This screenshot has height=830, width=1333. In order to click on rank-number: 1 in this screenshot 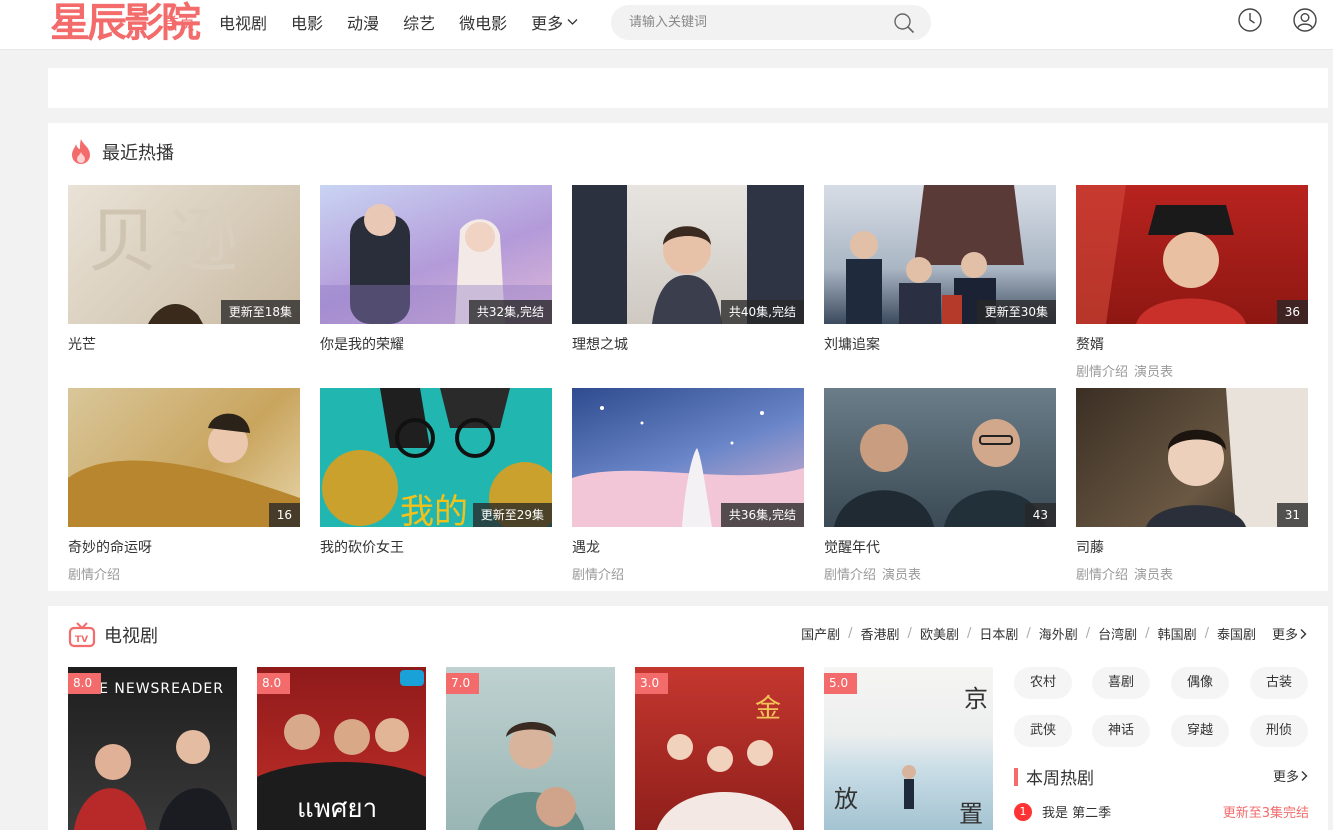, I will do `click(1023, 811)`.